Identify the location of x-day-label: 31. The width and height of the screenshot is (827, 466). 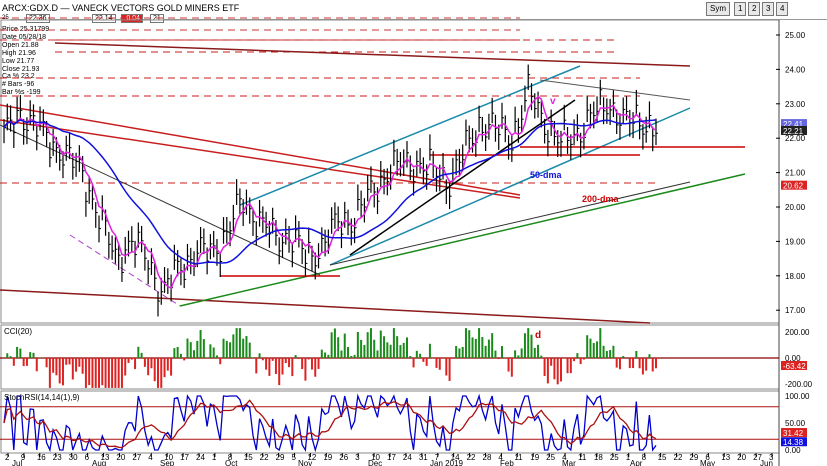
(423, 457).